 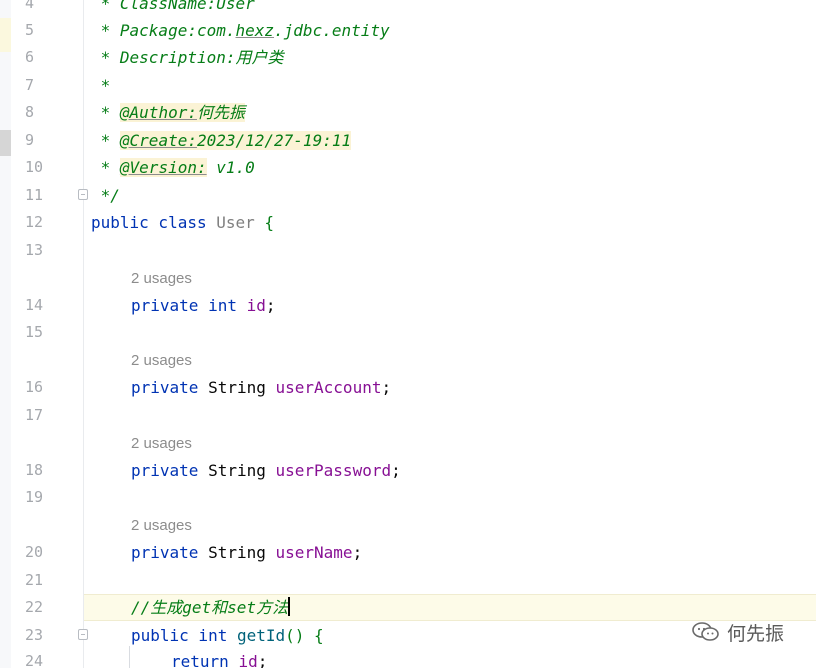 I want to click on line-number: 4, so click(x=30, y=6).